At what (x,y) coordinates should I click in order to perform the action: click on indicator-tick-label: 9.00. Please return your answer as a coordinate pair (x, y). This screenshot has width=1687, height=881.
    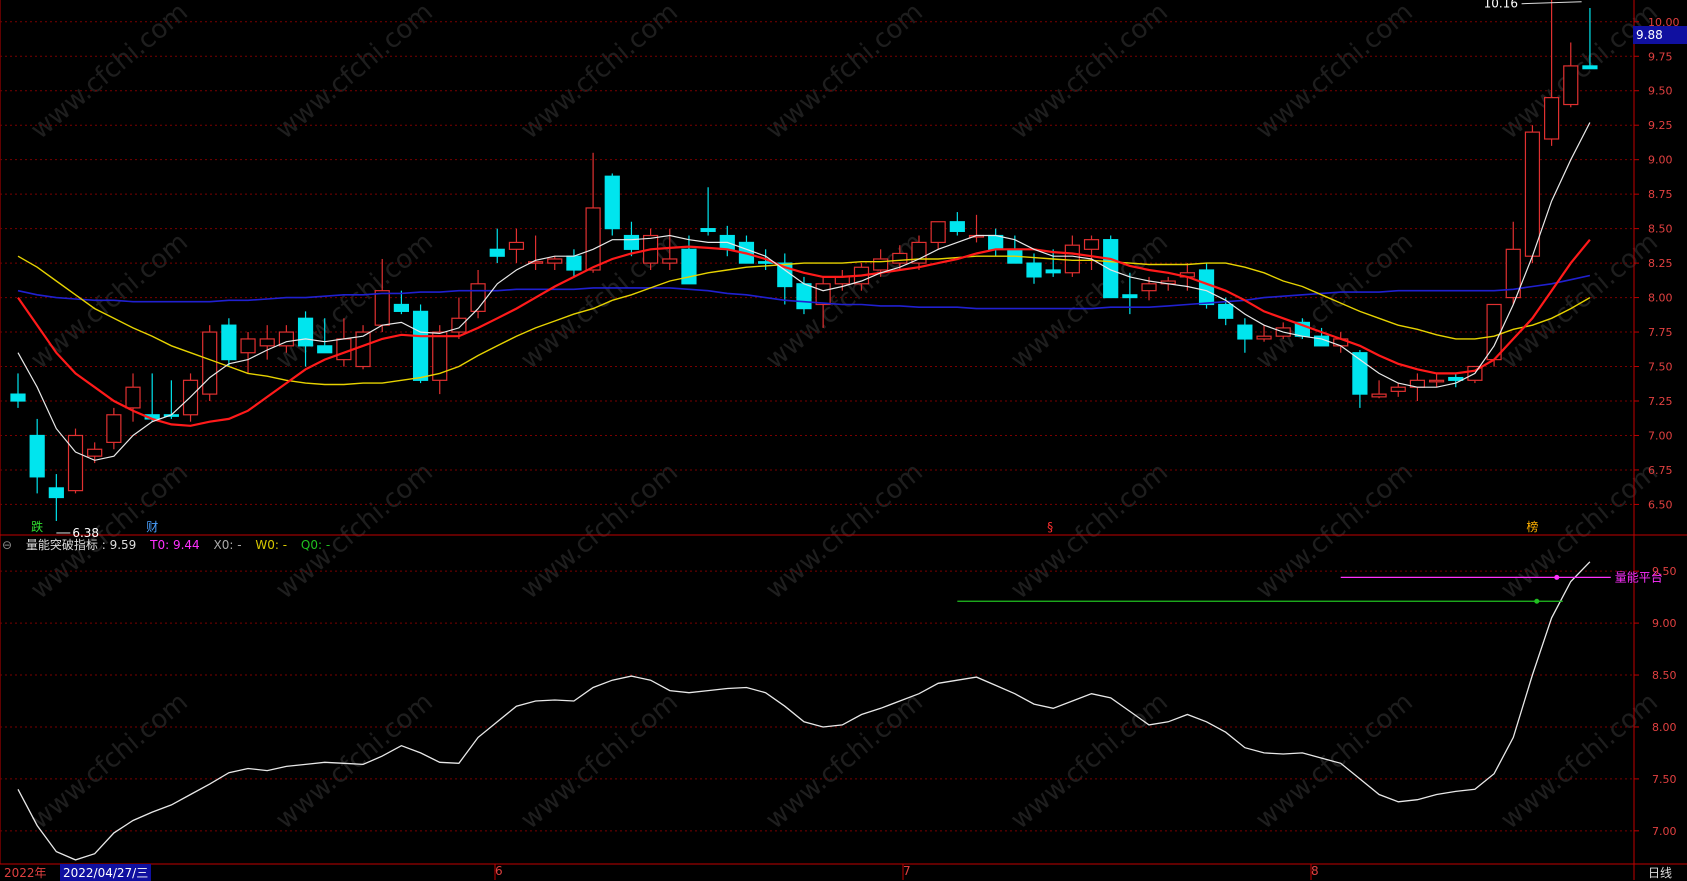
    Looking at the image, I should click on (1664, 623).